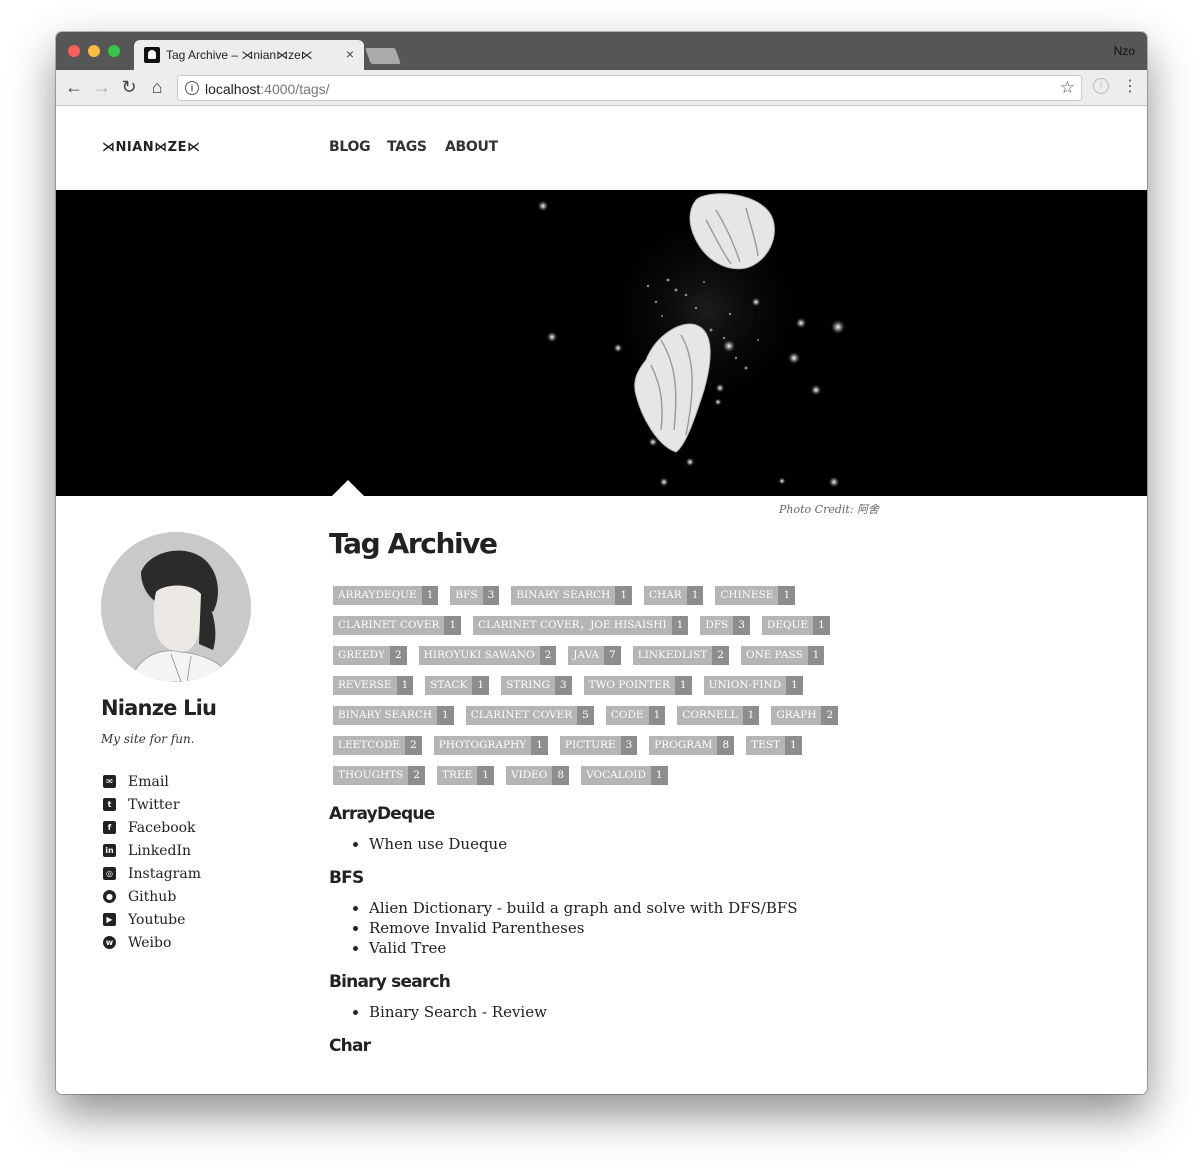 This screenshot has width=1203, height=1174. I want to click on tag-link: String 3, so click(536, 685).